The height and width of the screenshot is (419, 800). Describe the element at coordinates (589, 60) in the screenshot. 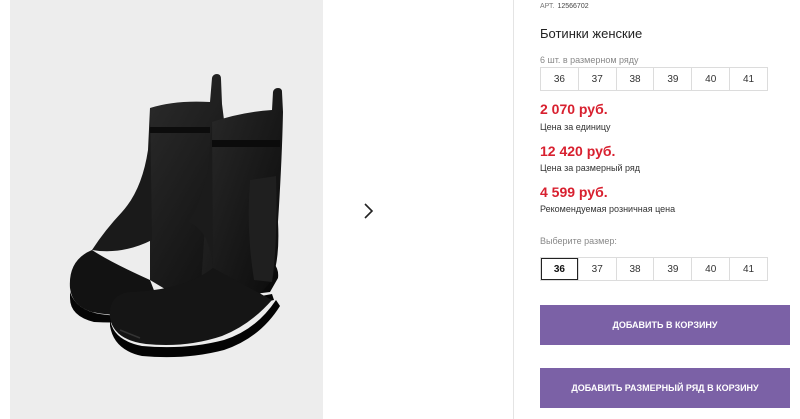

I see `pack-info: 6 шт. в размерном ряду` at that location.